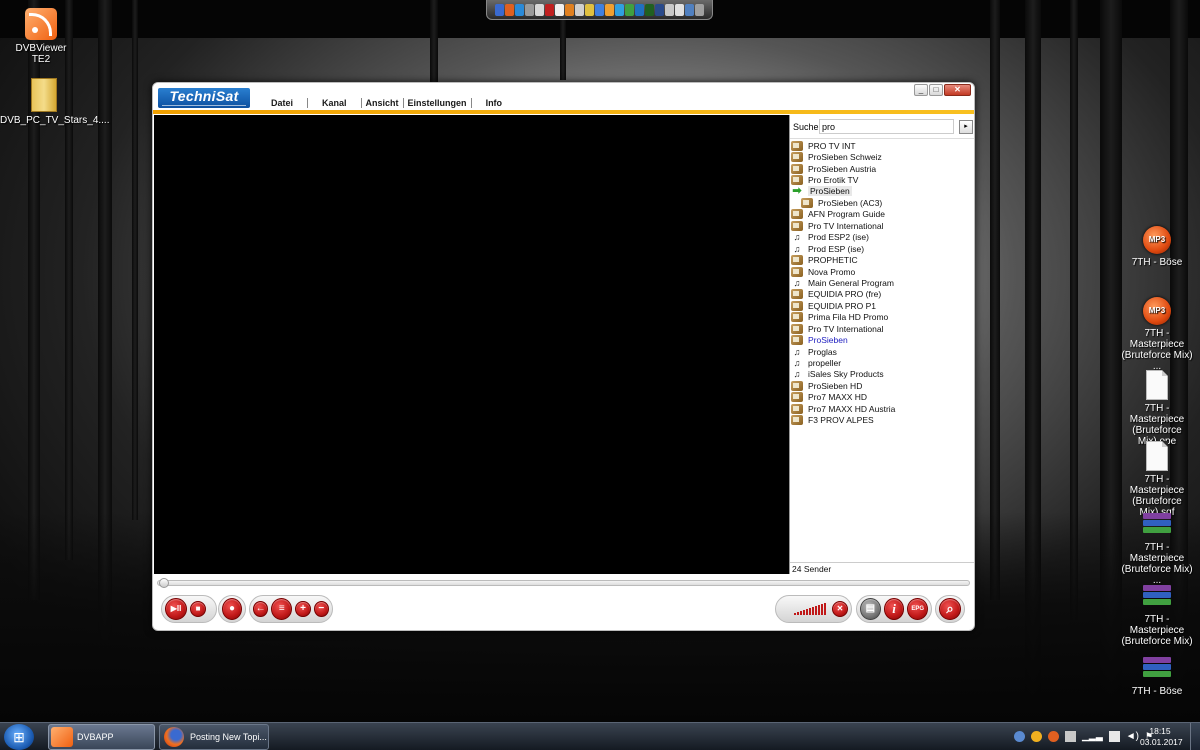 This screenshot has width=1200, height=750. Describe the element at coordinates (797, 328) in the screenshot. I see `tv-channel-icon` at that location.